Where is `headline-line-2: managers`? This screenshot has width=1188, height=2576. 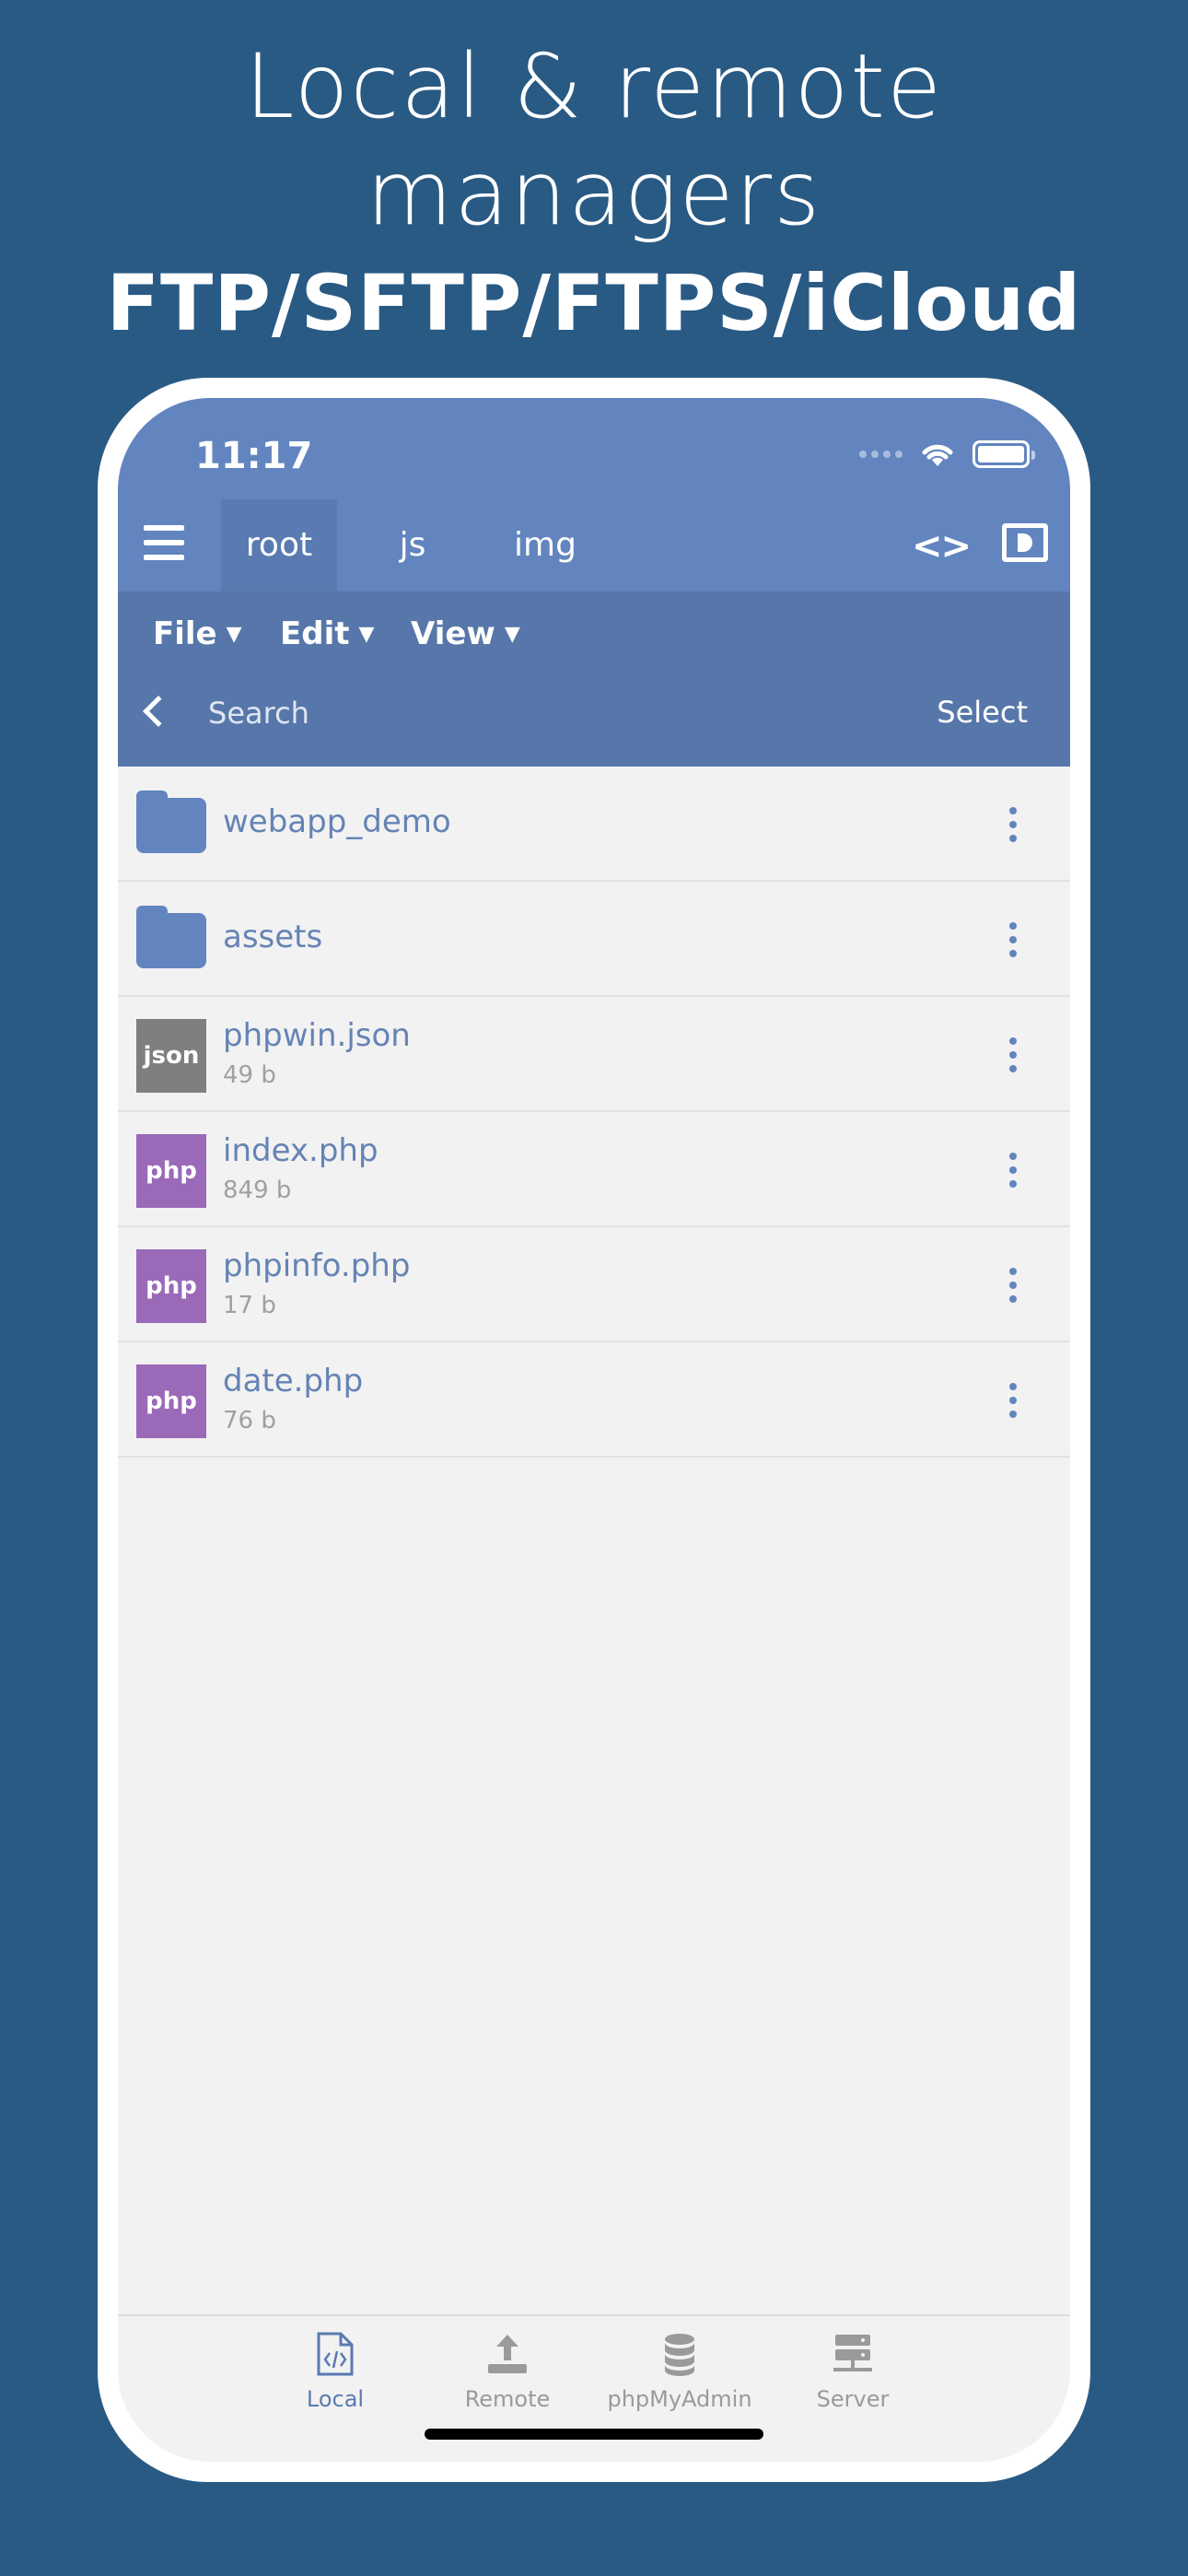
headline-line-2: managers is located at coordinates (594, 193).